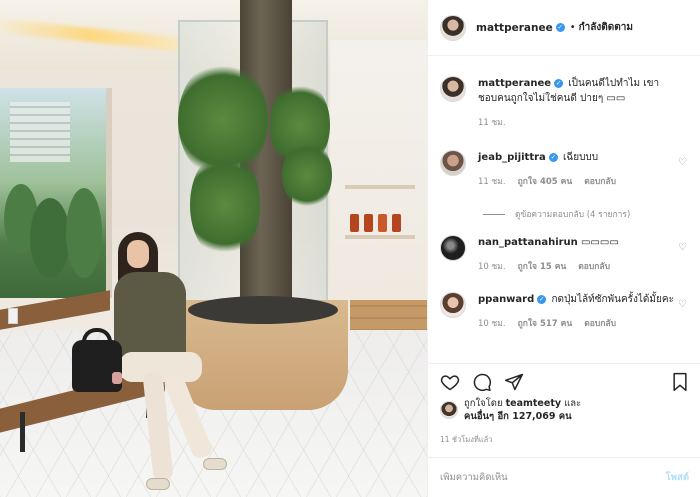 This screenshot has height=497, width=700. Describe the element at coordinates (606, 27) in the screenshot. I see `following-button: กำลังติดตาม` at that location.